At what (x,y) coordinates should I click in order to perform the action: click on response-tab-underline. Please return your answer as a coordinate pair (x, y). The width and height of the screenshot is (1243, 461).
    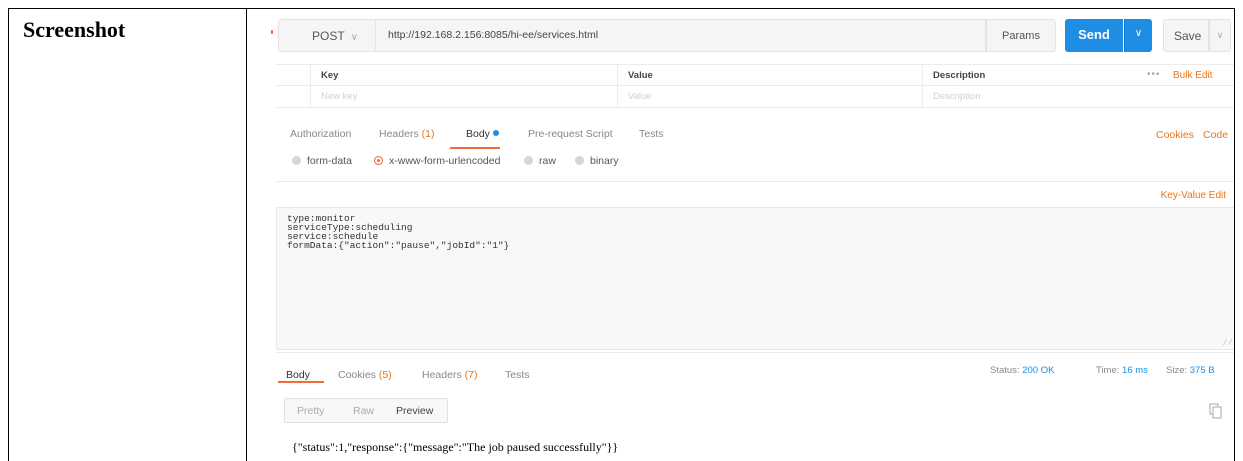
    Looking at the image, I should click on (301, 382).